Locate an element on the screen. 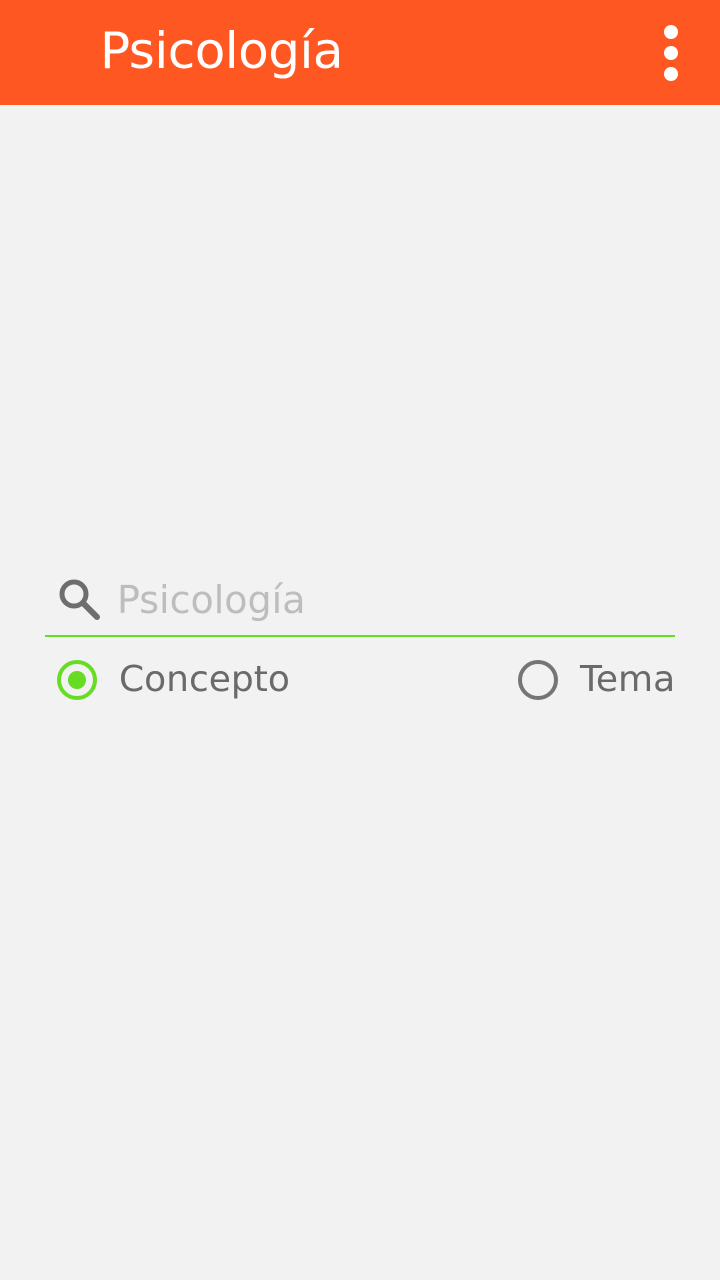 This screenshot has width=720, height=1280. radio-concepto-label: Concepto is located at coordinates (204, 679).